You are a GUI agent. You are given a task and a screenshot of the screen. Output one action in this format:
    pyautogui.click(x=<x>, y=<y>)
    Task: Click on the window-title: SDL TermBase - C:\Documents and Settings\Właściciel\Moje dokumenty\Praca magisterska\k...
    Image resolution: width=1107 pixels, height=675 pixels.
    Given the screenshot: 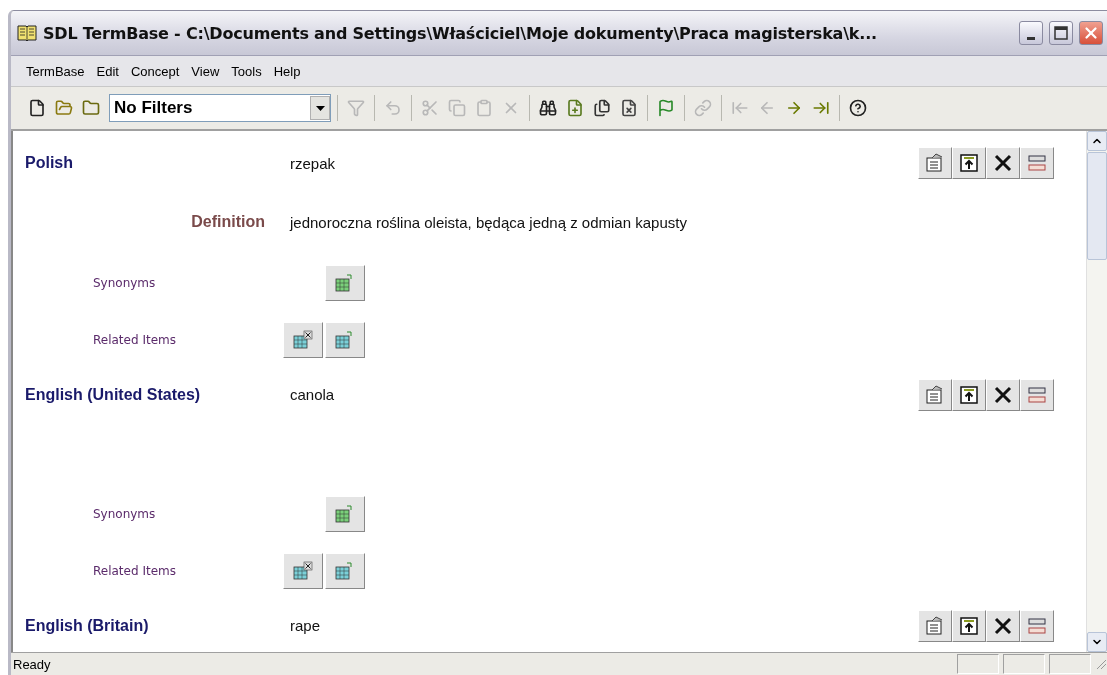 What is the action you would take?
    pyautogui.click(x=460, y=33)
    